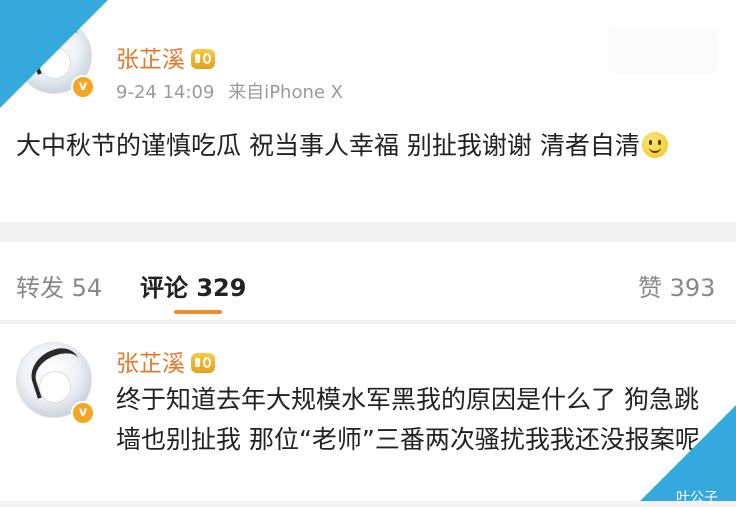 Image resolution: width=736 pixels, height=507 pixels. What do you see at coordinates (198, 312) in the screenshot?
I see `active-tab-indicator` at bounding box center [198, 312].